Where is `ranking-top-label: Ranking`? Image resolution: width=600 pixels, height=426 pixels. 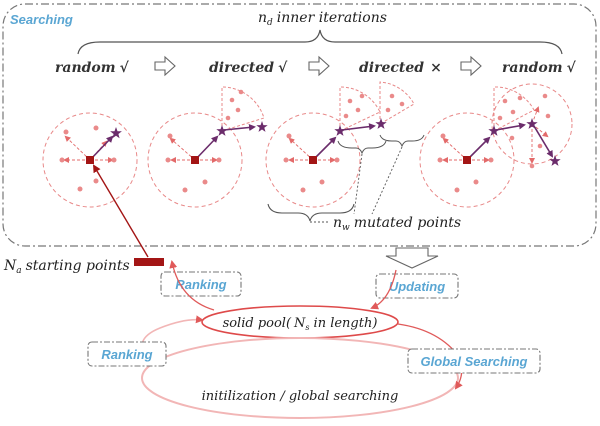
ranking-top-label: Ranking is located at coordinates (200, 284).